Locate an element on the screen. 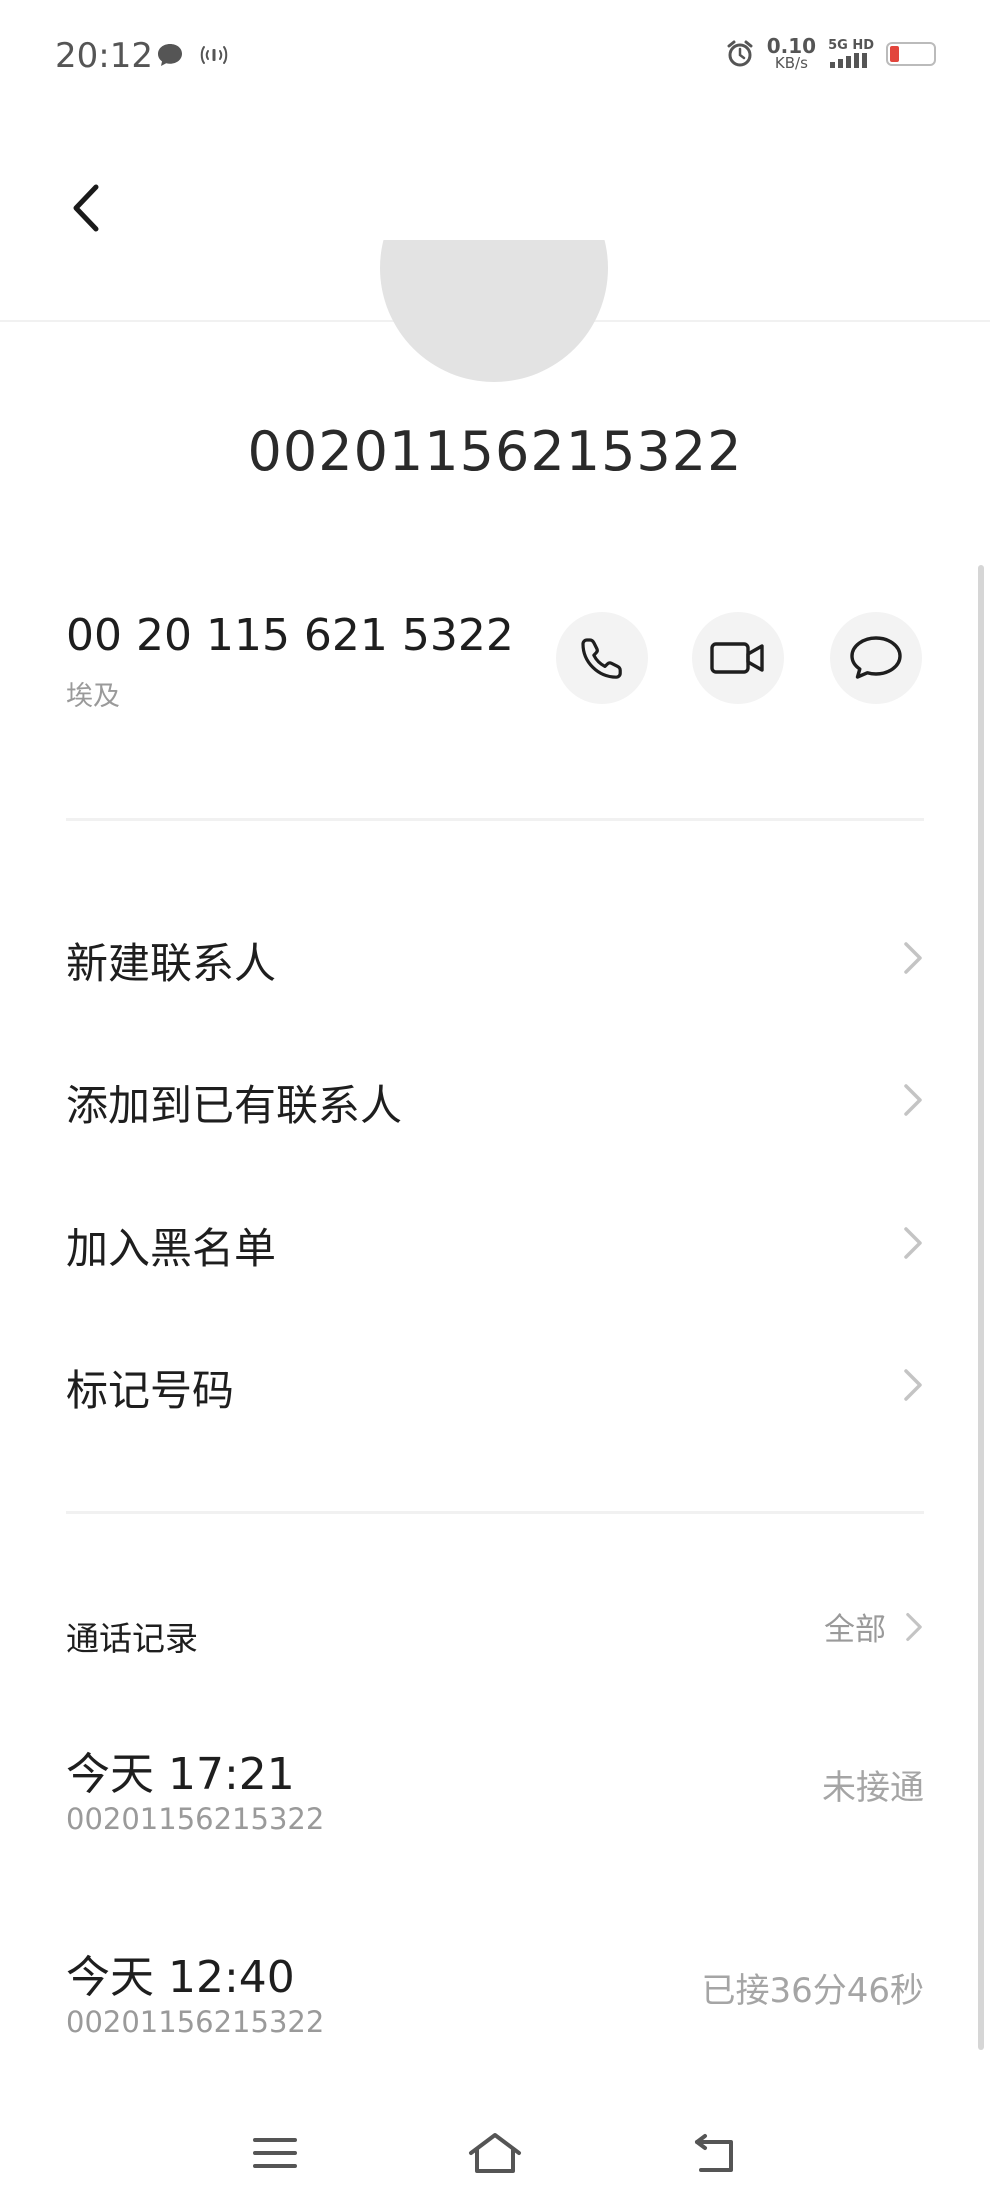  call-log-title: 通话记录 is located at coordinates (132, 1638).